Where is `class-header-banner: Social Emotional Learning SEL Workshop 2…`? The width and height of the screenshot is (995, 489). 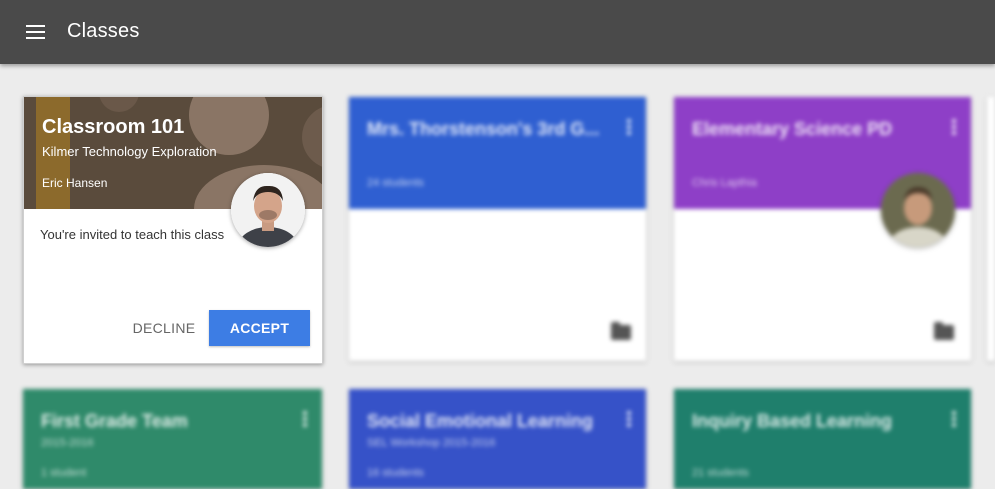
class-header-banner: Social Emotional Learning SEL Workshop 2… is located at coordinates (497, 439).